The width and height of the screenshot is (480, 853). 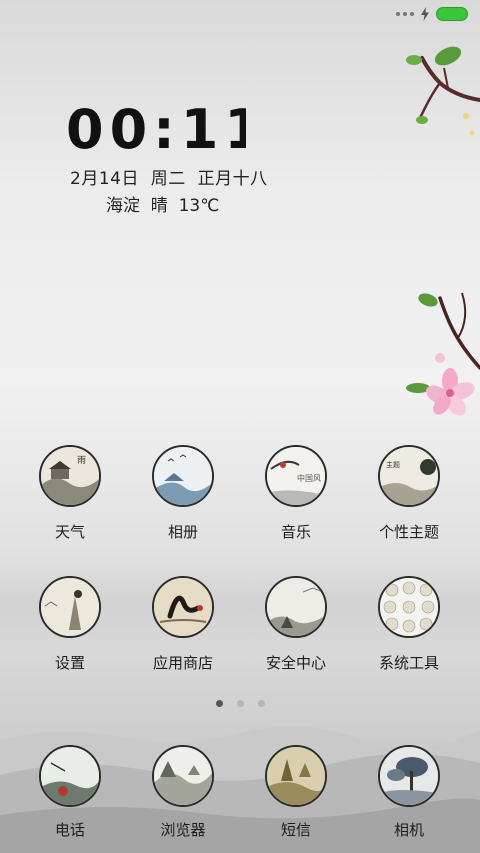 I want to click on app-label: 电话, so click(x=69, y=830).